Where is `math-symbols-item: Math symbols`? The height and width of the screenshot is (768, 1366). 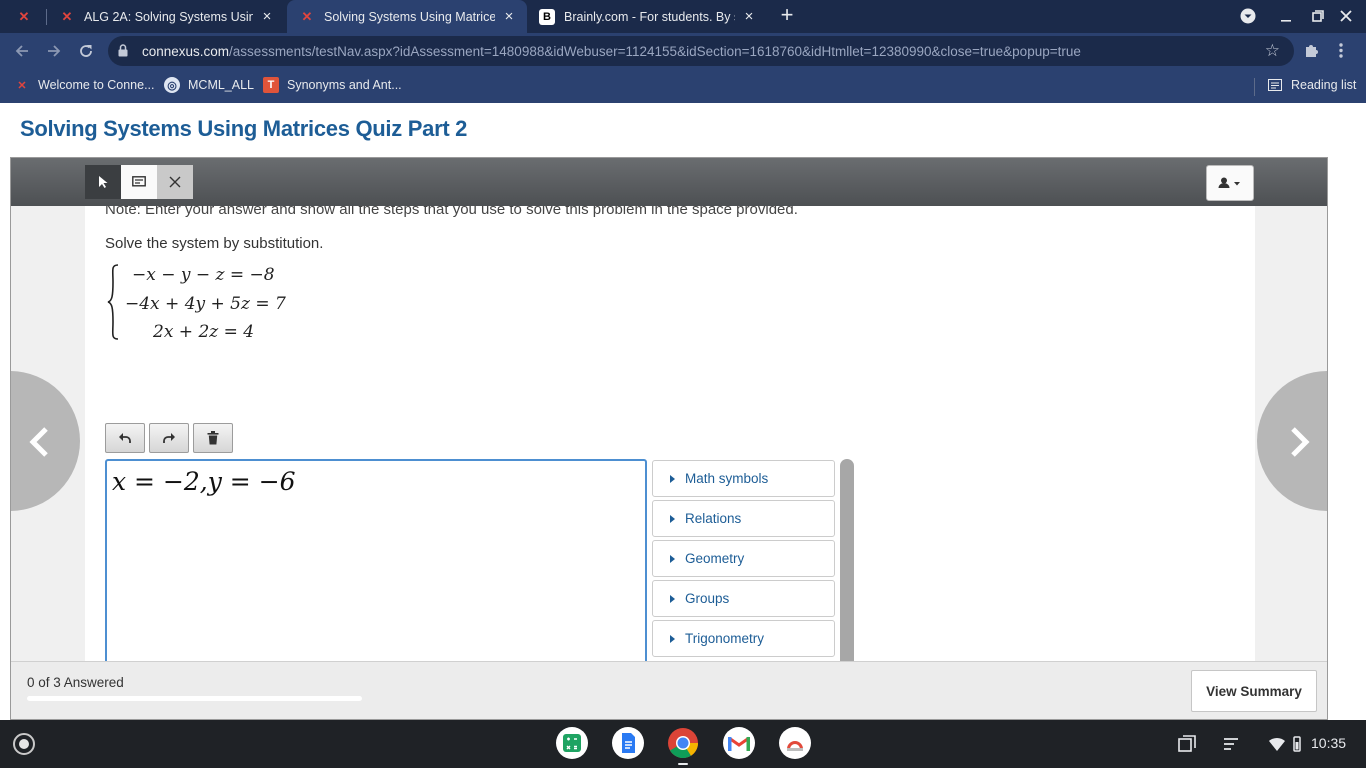 math-symbols-item: Math symbols is located at coordinates (743, 478).